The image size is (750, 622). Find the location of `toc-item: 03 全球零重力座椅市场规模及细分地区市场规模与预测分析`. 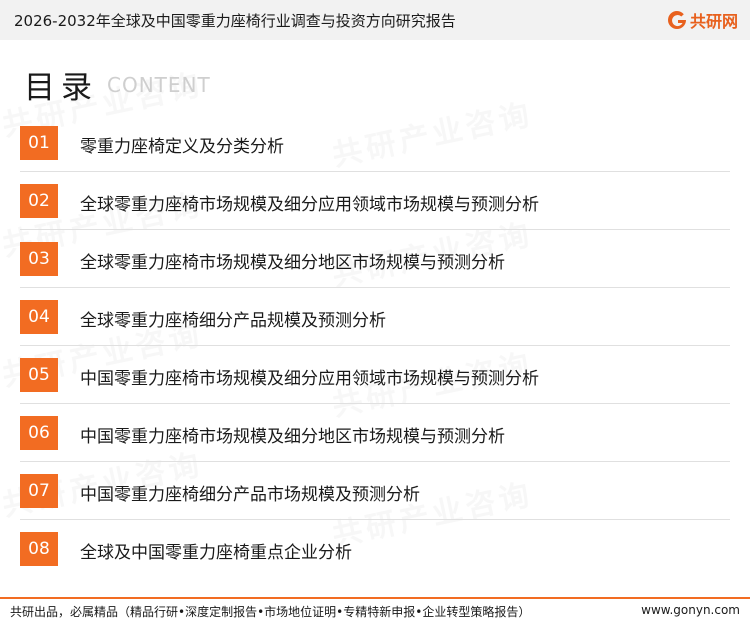

toc-item: 03 全球零重力座椅市场规模及细分地区市场规模与预测分析 is located at coordinates (385, 259).